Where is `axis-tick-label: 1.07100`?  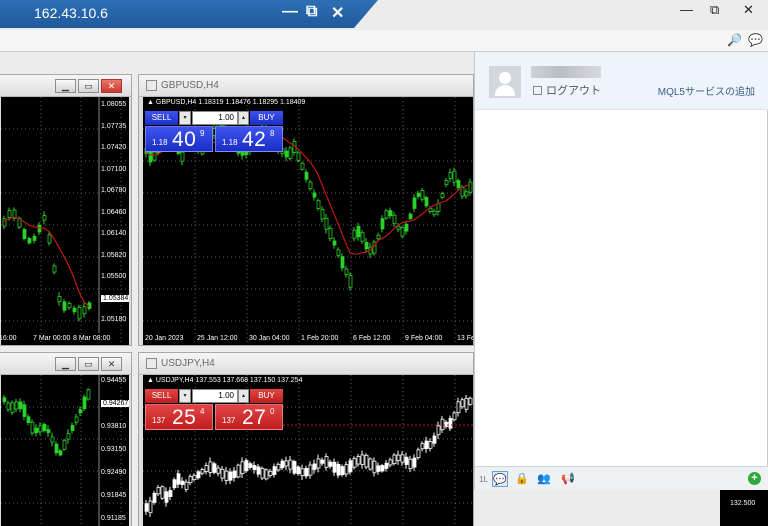
axis-tick-label: 1.07100 is located at coordinates (114, 169).